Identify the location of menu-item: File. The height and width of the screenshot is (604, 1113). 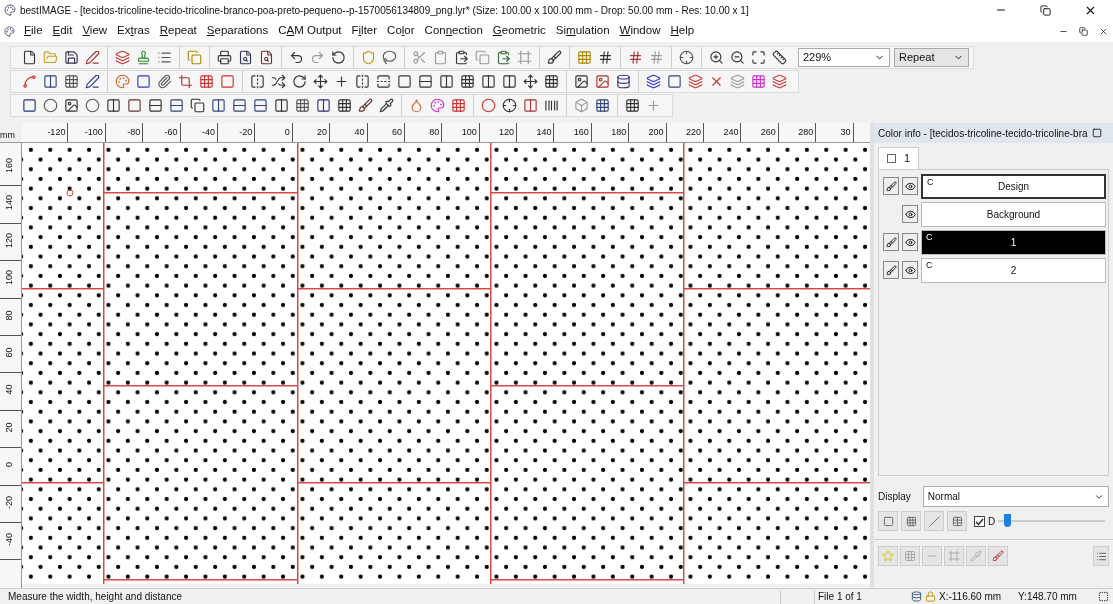
(33, 31).